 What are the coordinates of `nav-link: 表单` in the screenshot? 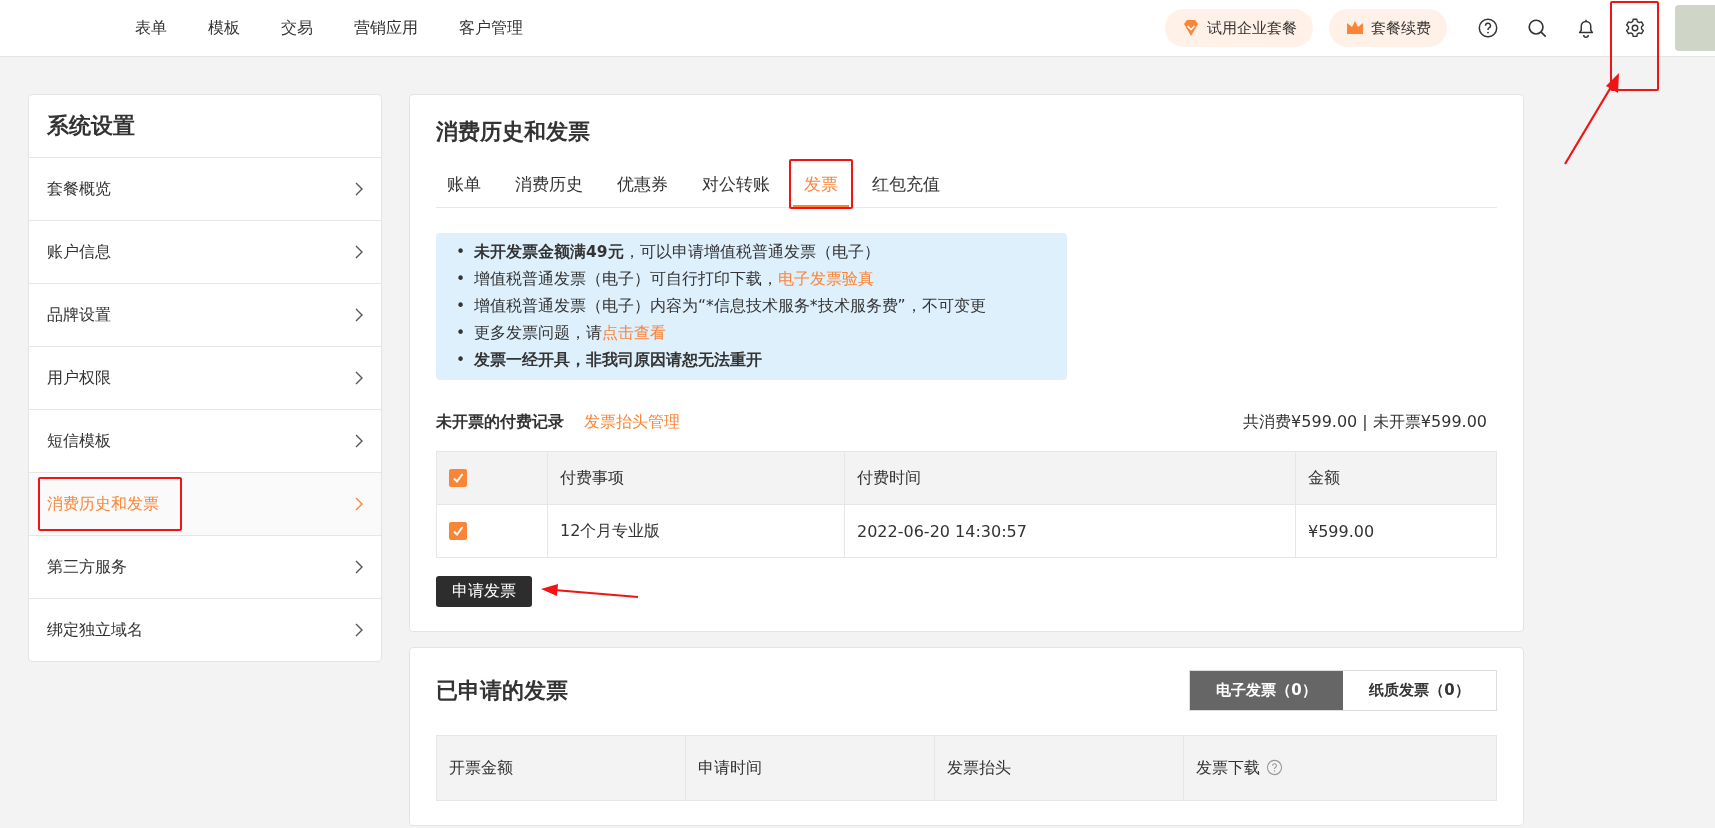 It's located at (151, 28).